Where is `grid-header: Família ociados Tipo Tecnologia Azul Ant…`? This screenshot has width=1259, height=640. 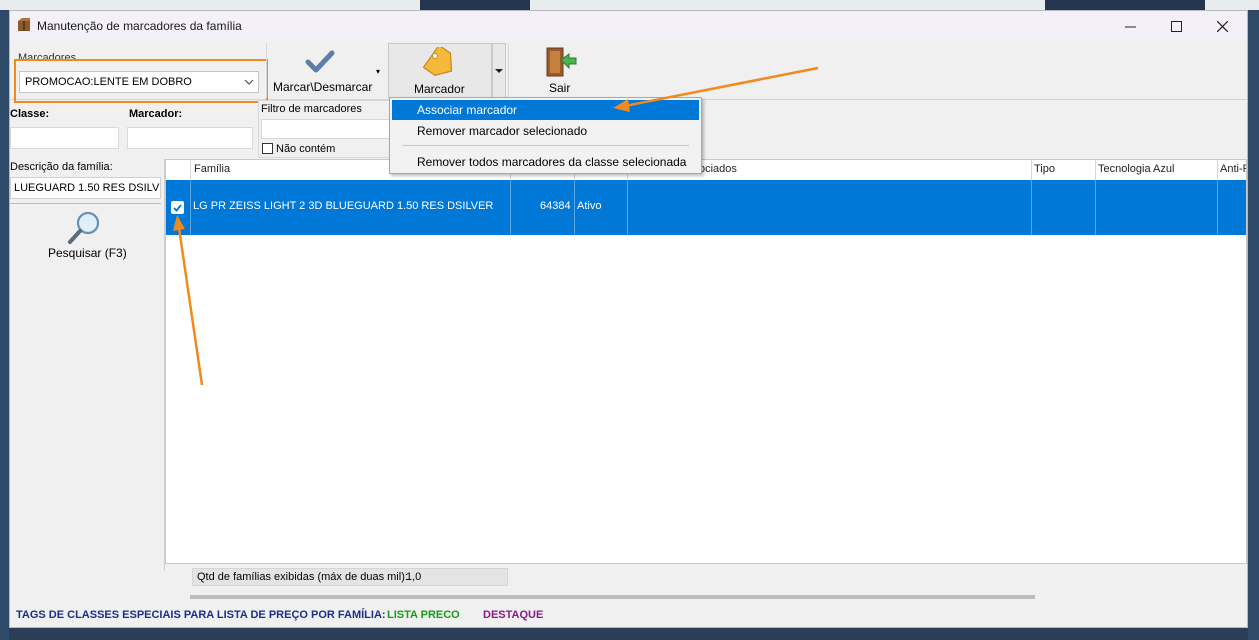
grid-header: Família ociados Tipo Tecnologia Azul Ant… is located at coordinates (706, 170).